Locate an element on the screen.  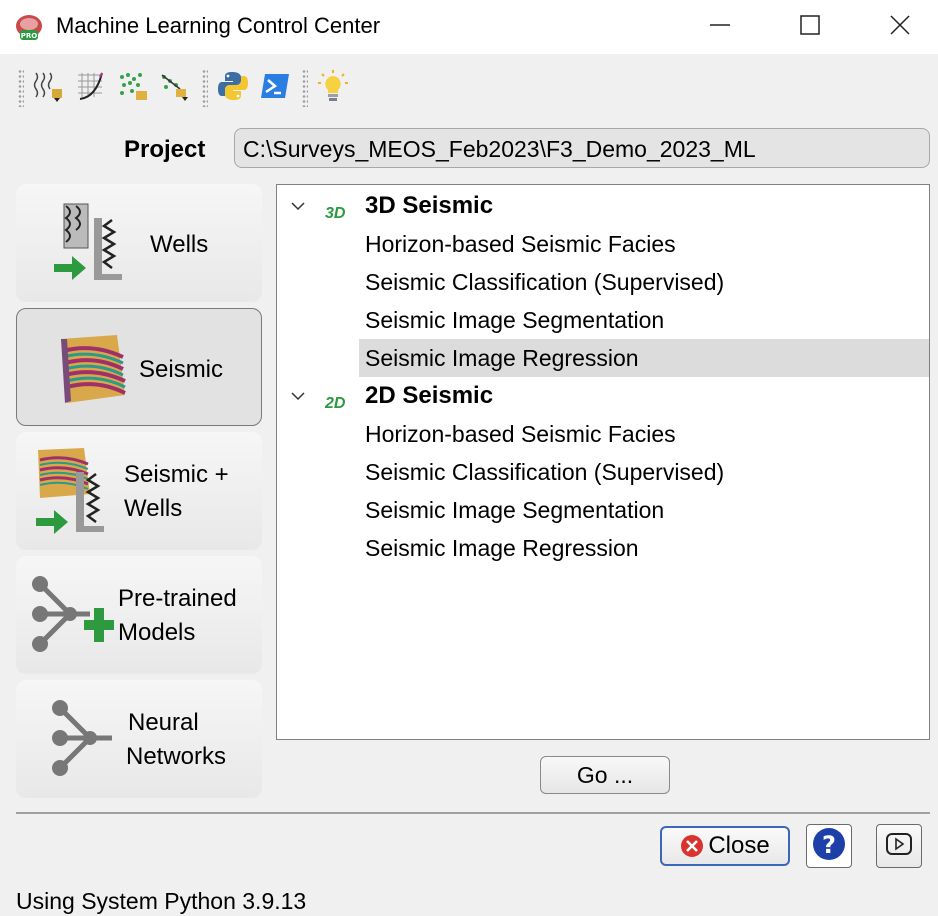
scatter-data-icon is located at coordinates (133, 88).